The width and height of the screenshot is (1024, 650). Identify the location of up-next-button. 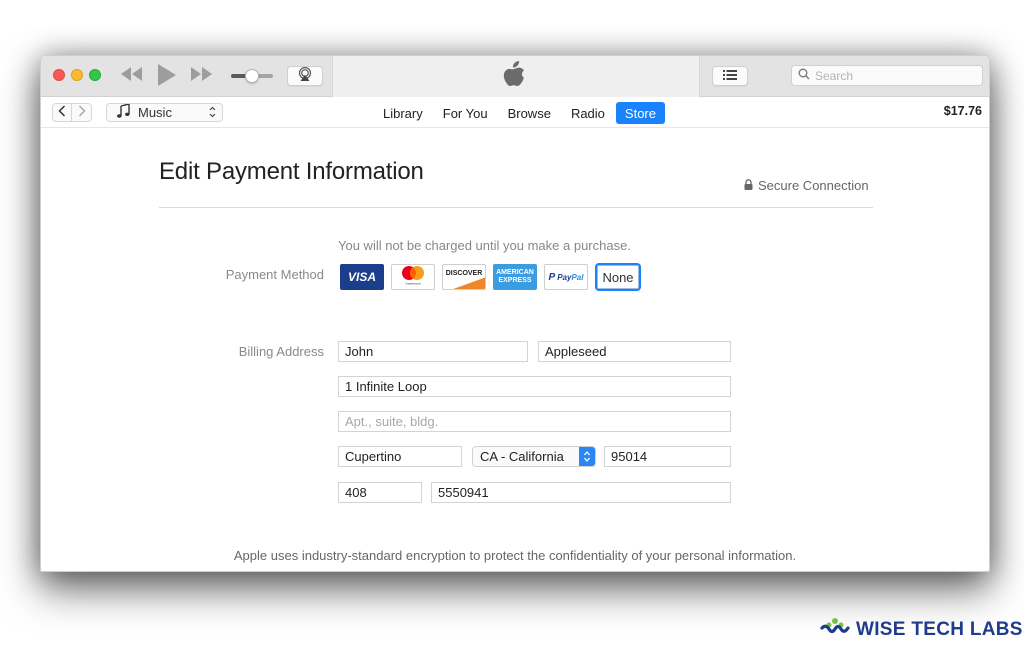
(730, 76).